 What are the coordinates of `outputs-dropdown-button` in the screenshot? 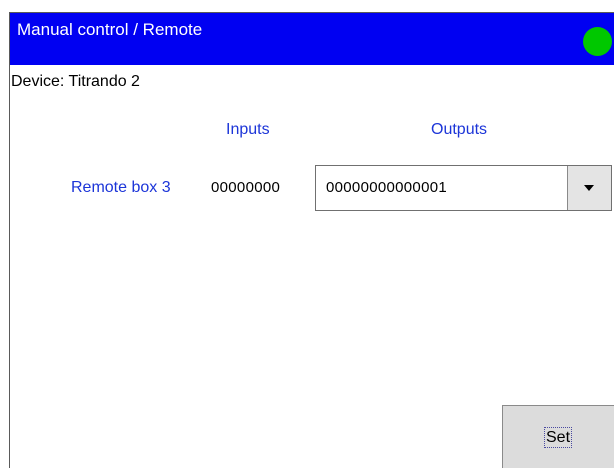 It's located at (589, 188).